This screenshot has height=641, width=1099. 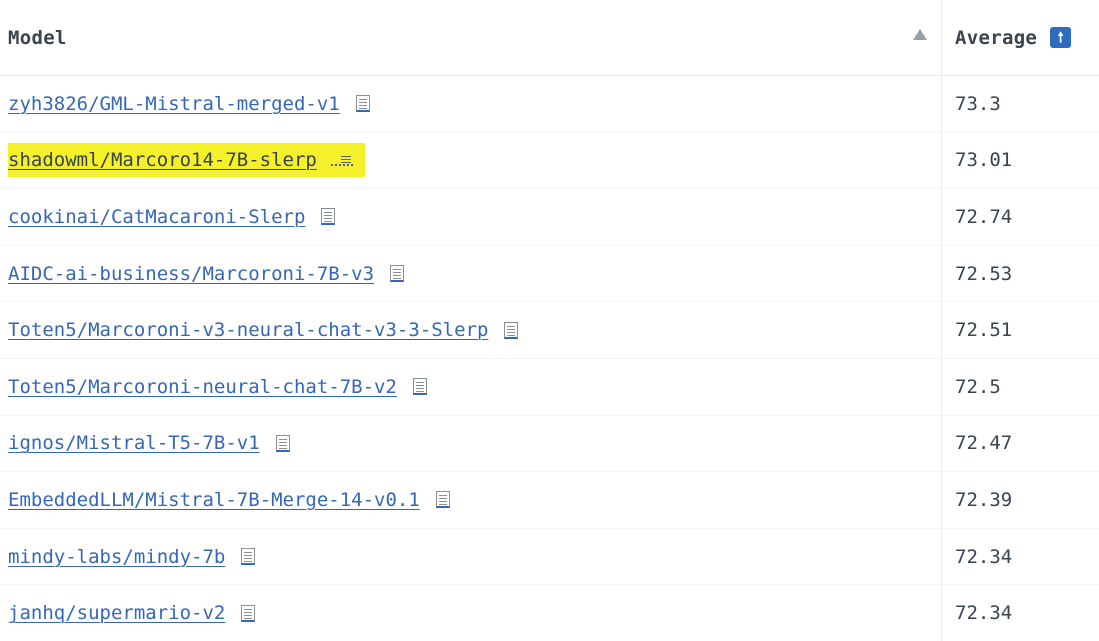 I want to click on model-cell: cookinai/CatMacaroni-Slerp, so click(x=470, y=217).